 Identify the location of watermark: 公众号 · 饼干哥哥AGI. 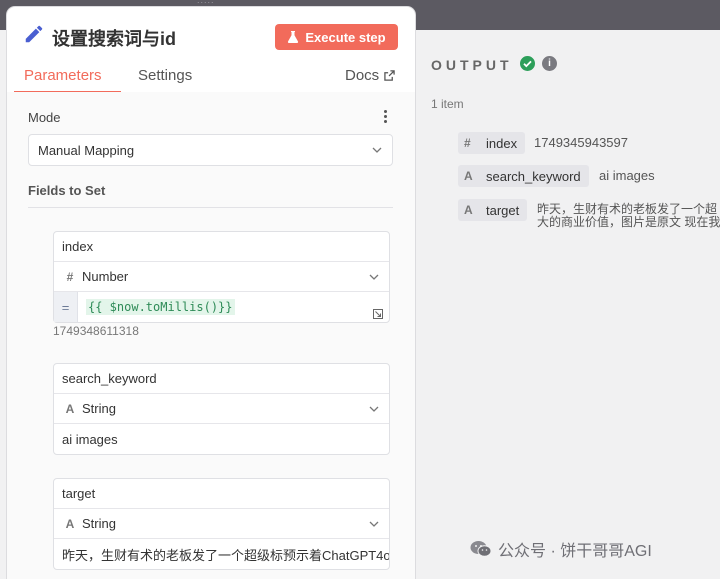
(561, 549).